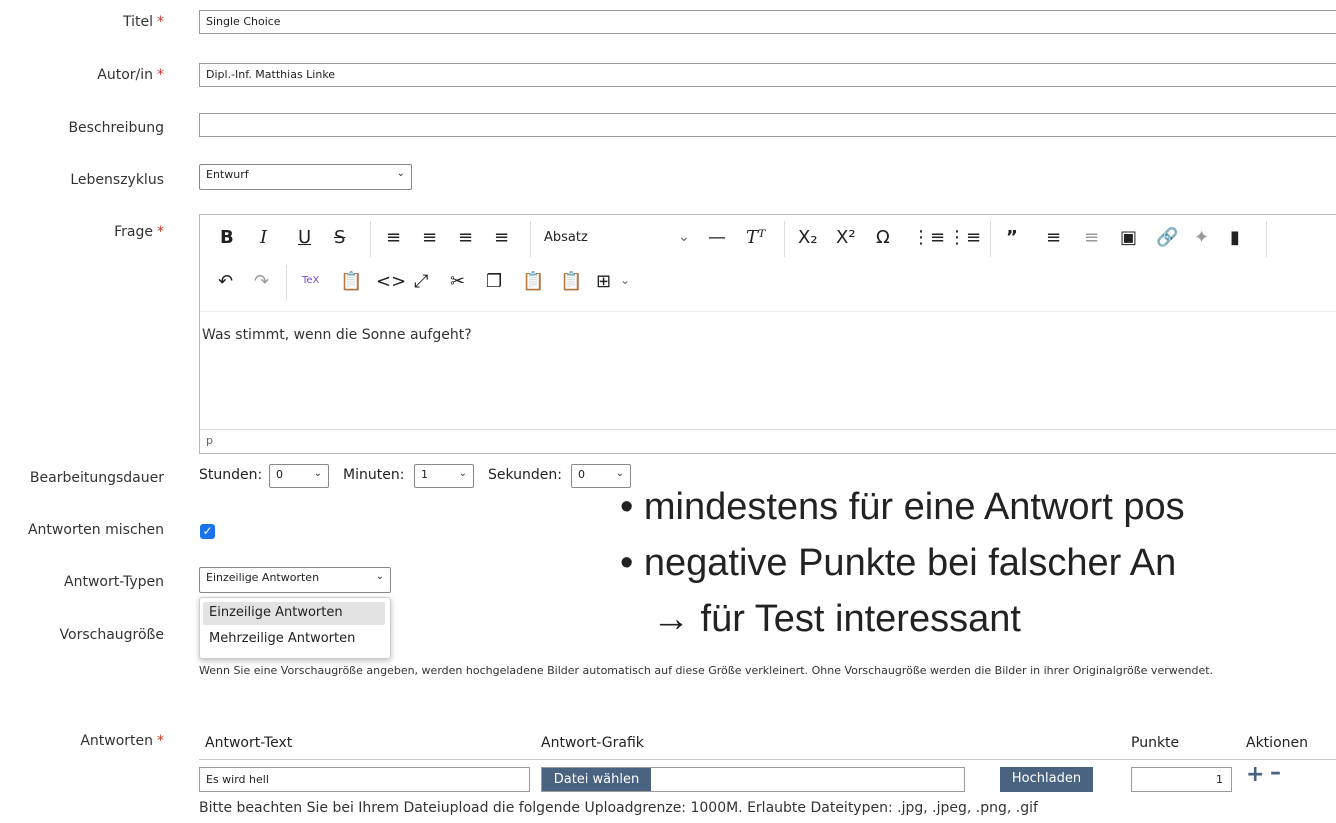 This screenshot has width=1336, height=823. I want to click on col-actions: Aktionen, so click(1277, 743).